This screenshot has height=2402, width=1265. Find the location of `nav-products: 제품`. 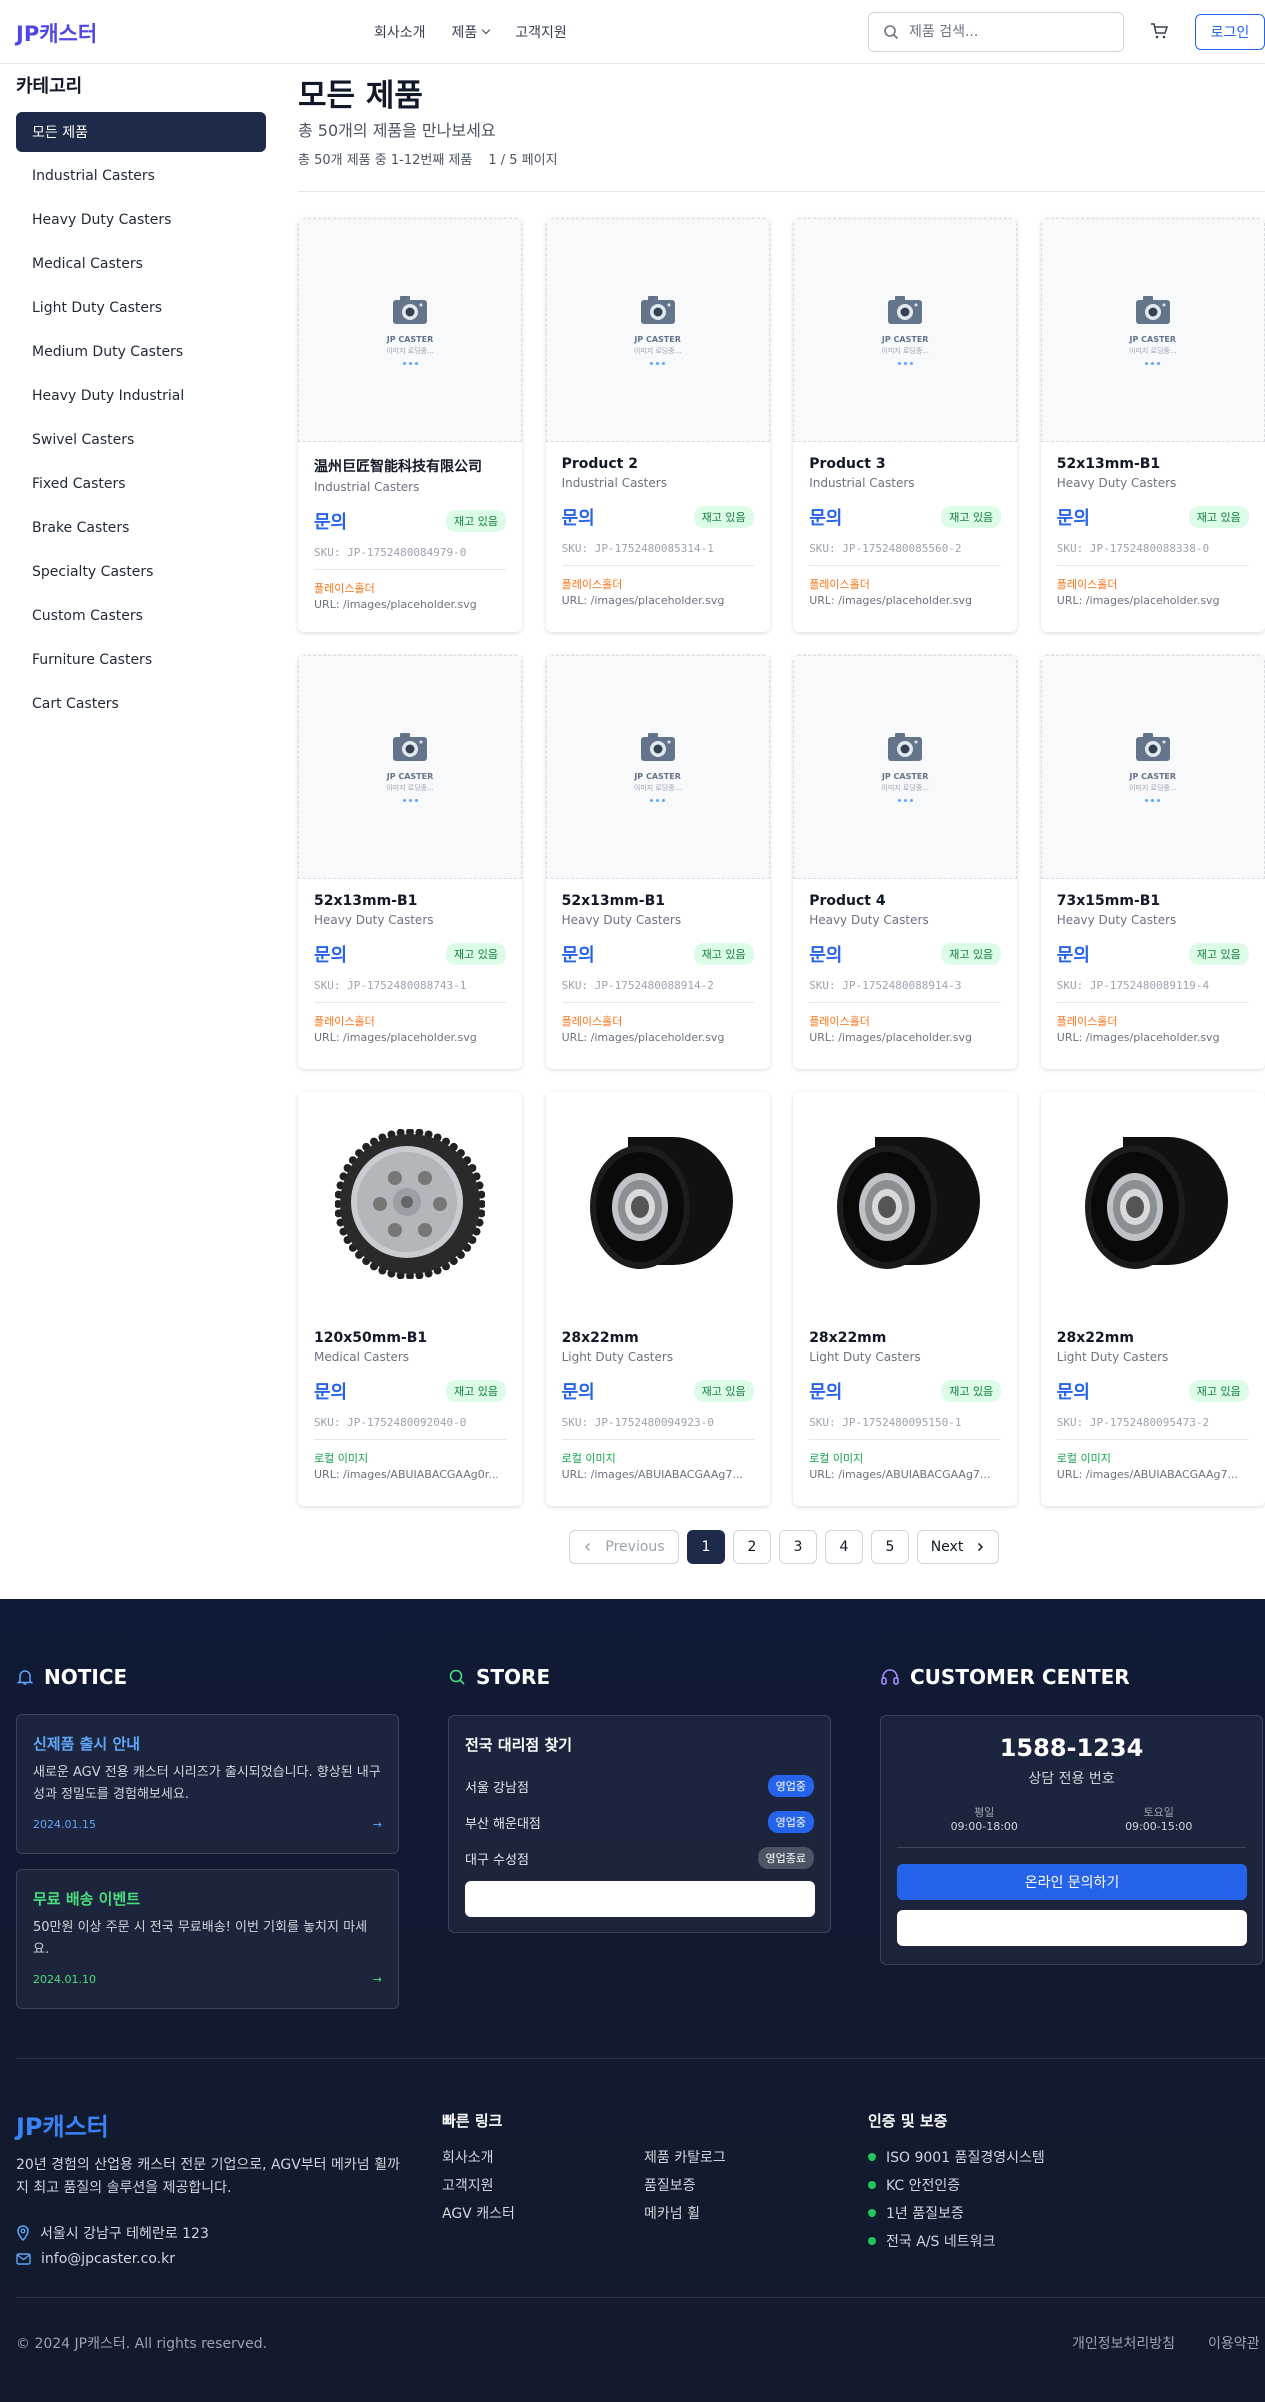

nav-products: 제품 is located at coordinates (471, 32).